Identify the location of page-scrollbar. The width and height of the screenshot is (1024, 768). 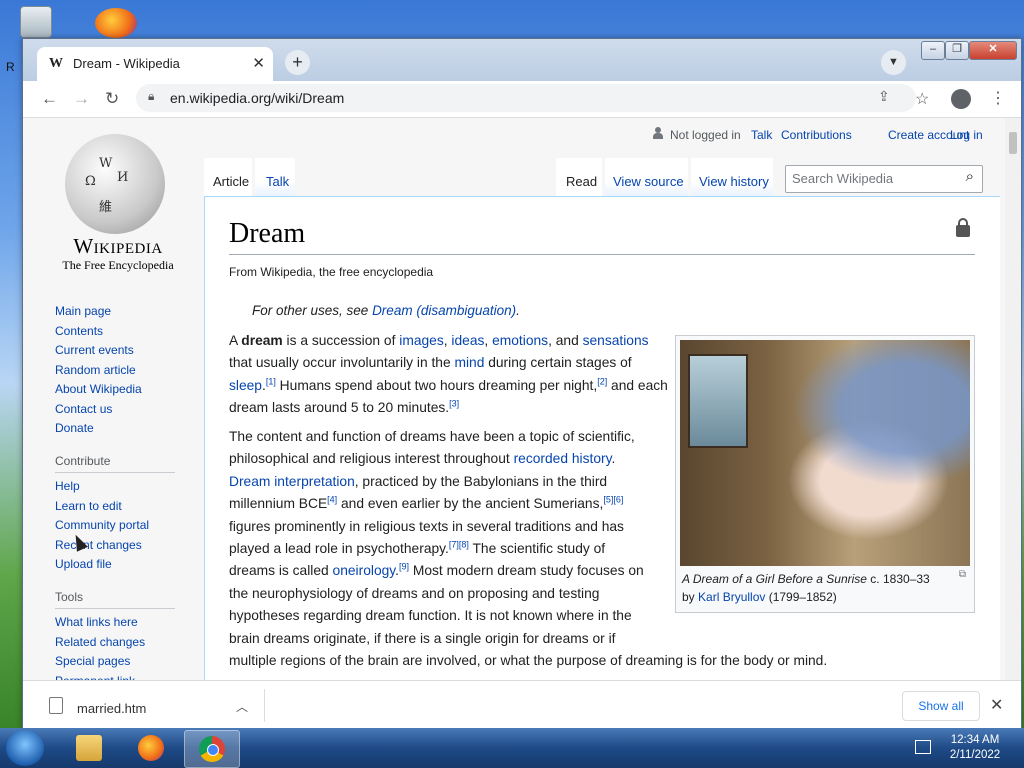
(1013, 399).